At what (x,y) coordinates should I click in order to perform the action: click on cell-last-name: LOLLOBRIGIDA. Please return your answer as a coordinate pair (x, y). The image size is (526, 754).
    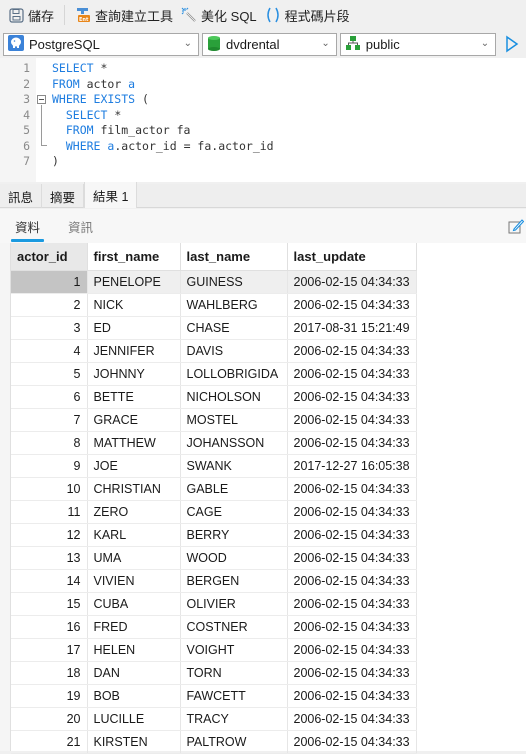
    Looking at the image, I should click on (234, 374).